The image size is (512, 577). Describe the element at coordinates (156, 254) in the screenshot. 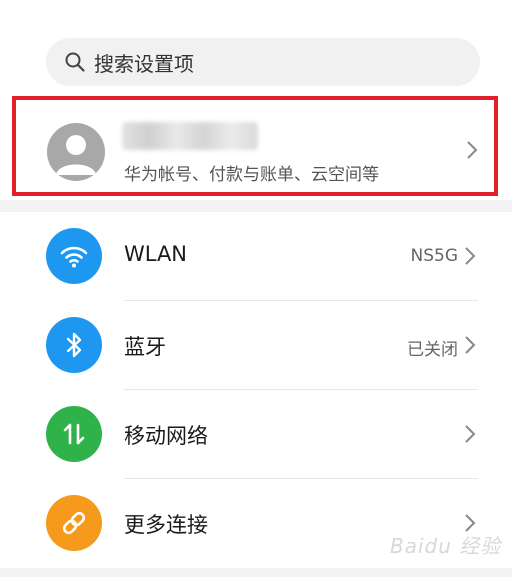

I see `settings-row-label: WLAN` at that location.